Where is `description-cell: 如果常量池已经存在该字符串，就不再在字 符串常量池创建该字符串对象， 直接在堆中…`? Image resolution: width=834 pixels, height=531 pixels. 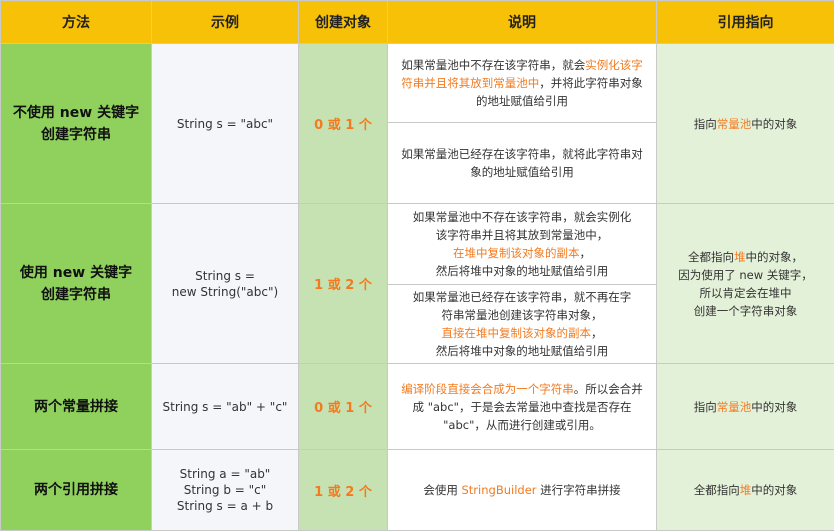 description-cell: 如果常量池已经存在该字符串，就不再在字 符串常量池创建该字符串对象， 直接在堆中… is located at coordinates (522, 324).